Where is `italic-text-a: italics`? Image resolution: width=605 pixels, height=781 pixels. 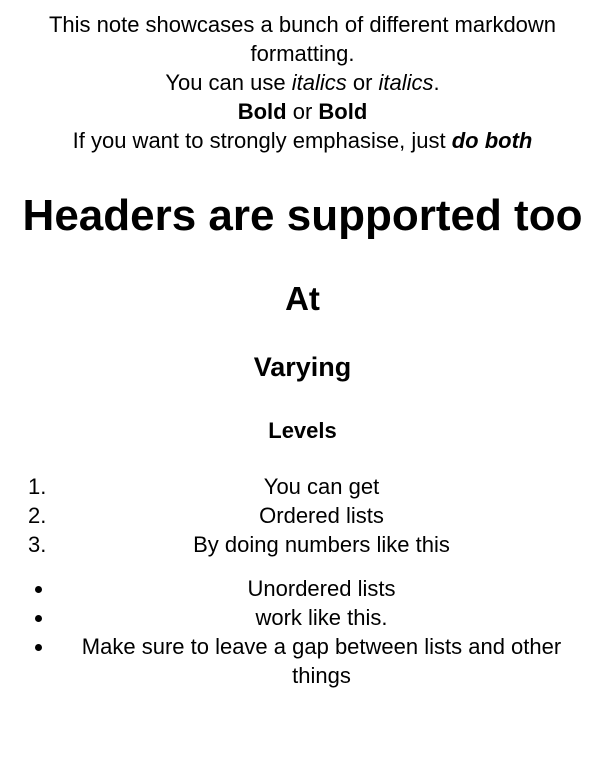
italic-text-a: italics is located at coordinates (319, 82).